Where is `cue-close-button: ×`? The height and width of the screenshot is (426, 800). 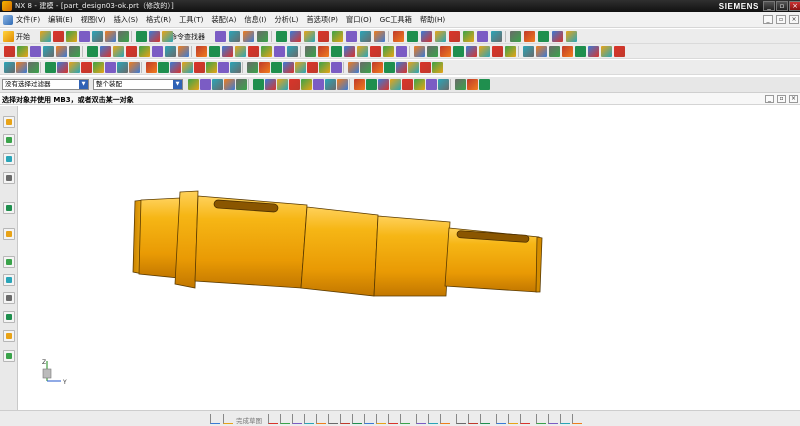 cue-close-button: × is located at coordinates (793, 99).